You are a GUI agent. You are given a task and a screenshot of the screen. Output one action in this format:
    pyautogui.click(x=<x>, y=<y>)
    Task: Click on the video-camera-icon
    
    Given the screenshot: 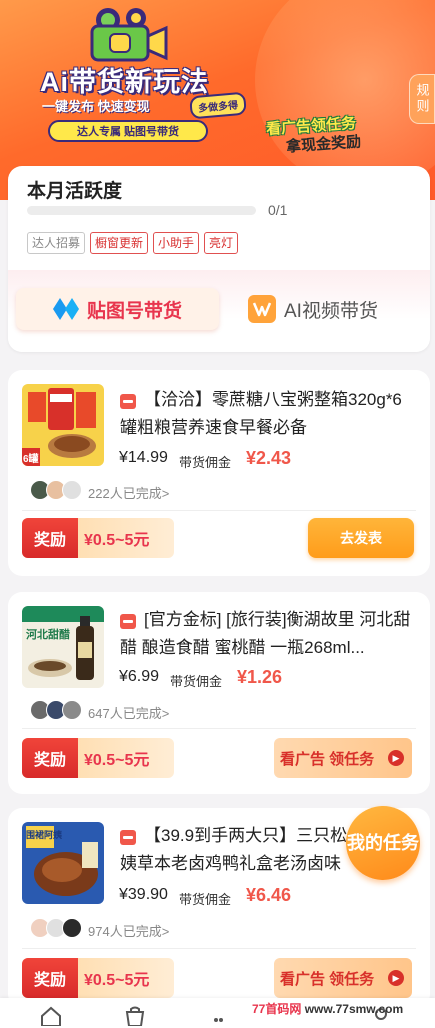 What is the action you would take?
    pyautogui.click(x=129, y=35)
    